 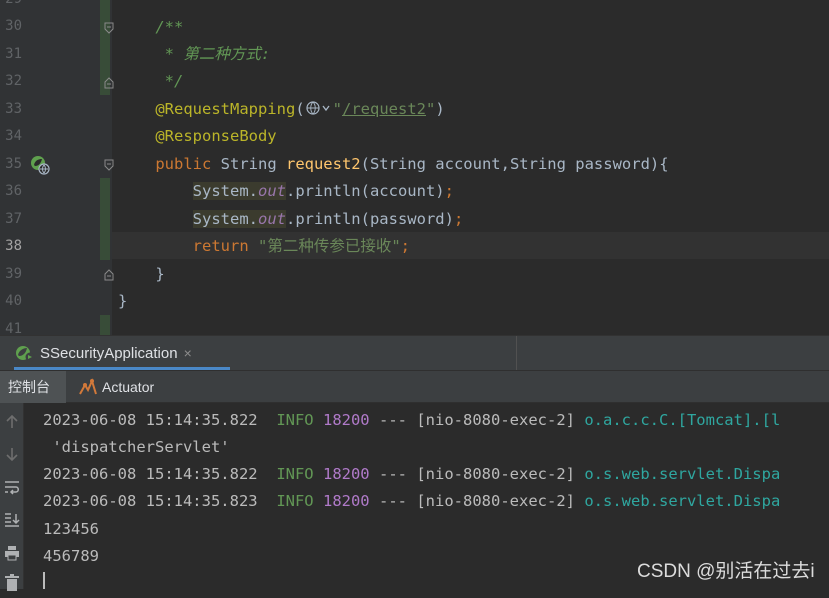 I want to click on watermark: CSDN @别活在过去i, so click(x=726, y=571).